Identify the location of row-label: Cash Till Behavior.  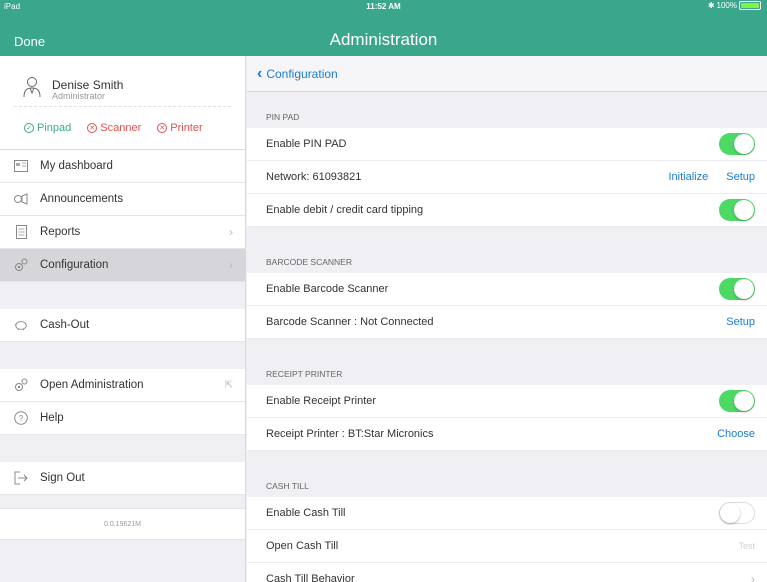
(310, 577).